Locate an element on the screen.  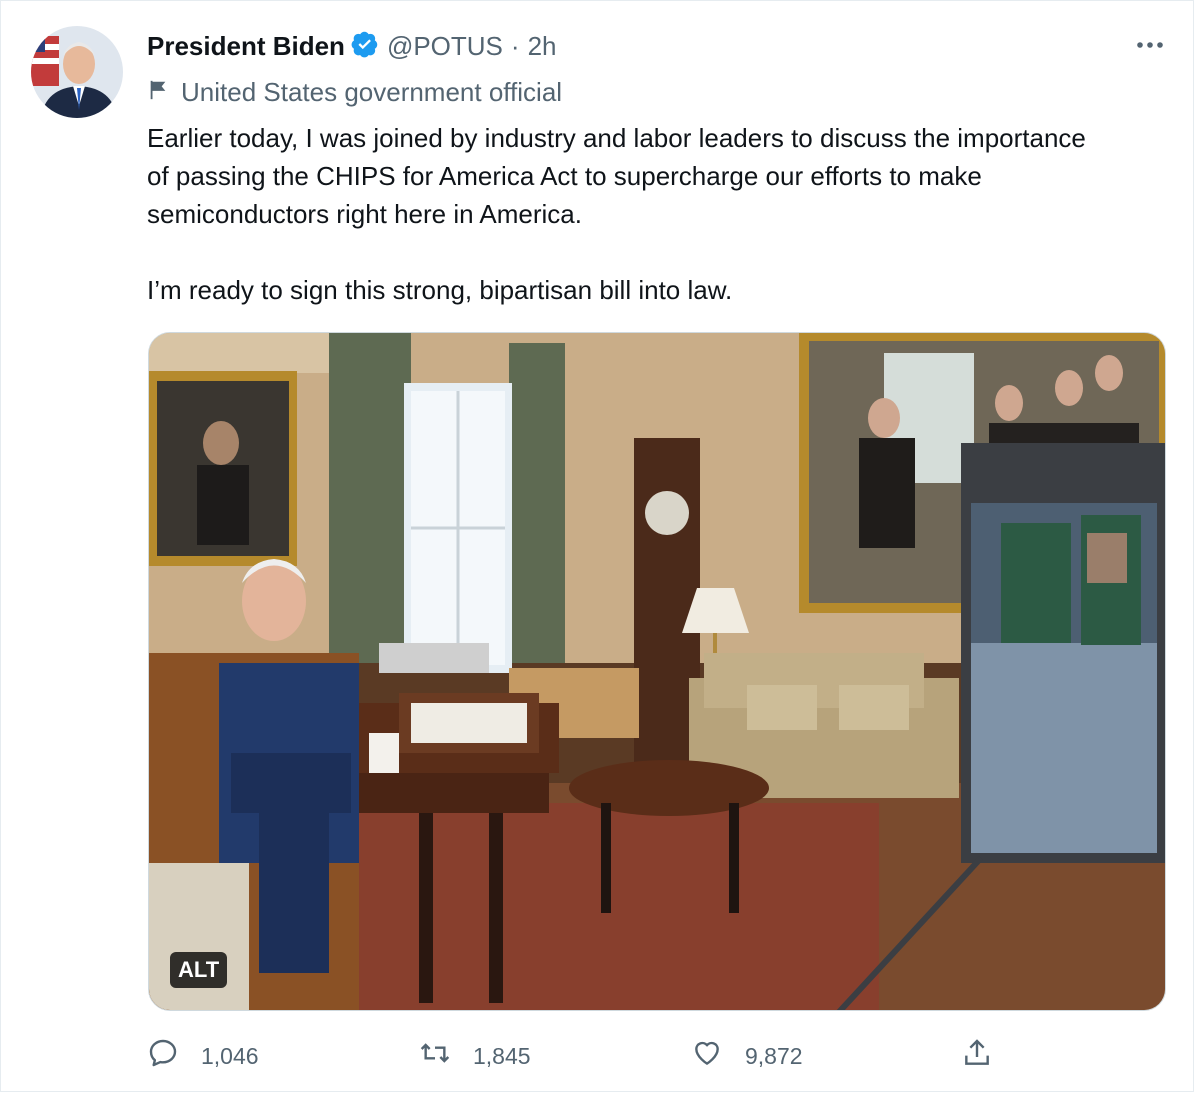
user-handle: @POTUS is located at coordinates (445, 46).